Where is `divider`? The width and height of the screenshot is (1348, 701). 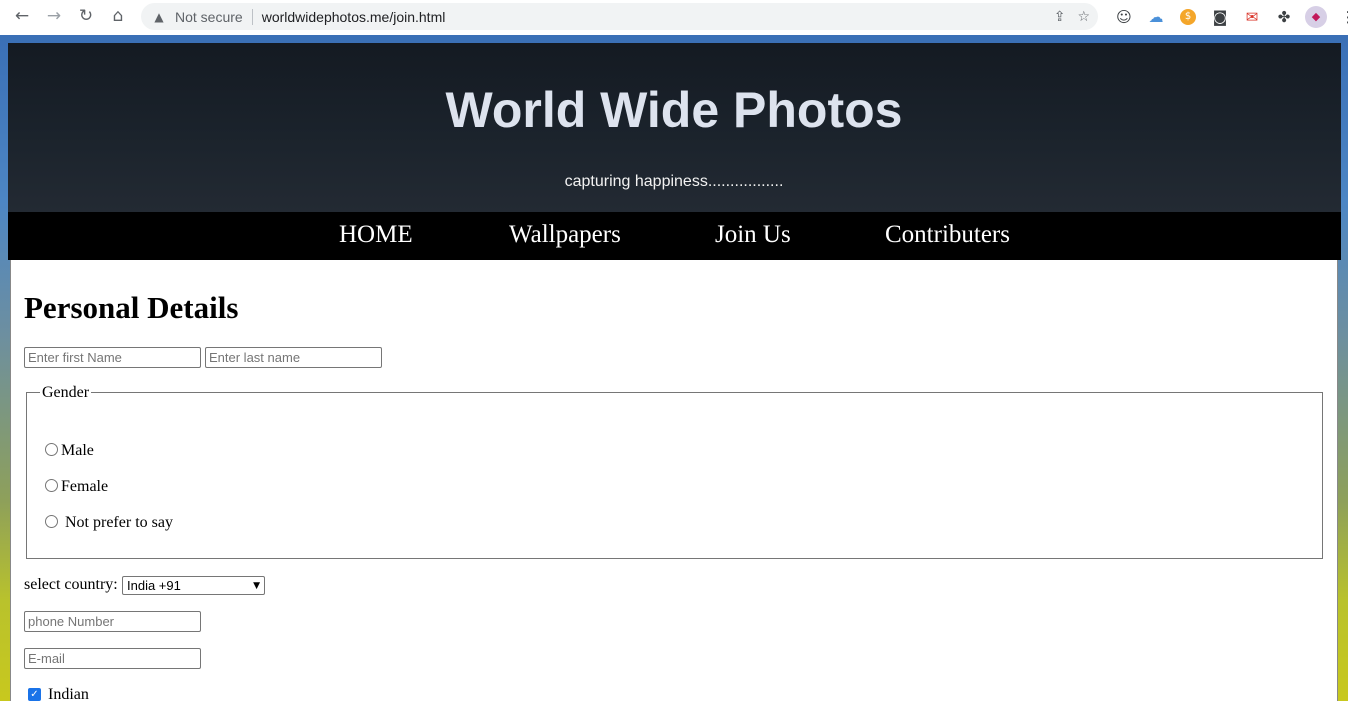 divider is located at coordinates (252, 16).